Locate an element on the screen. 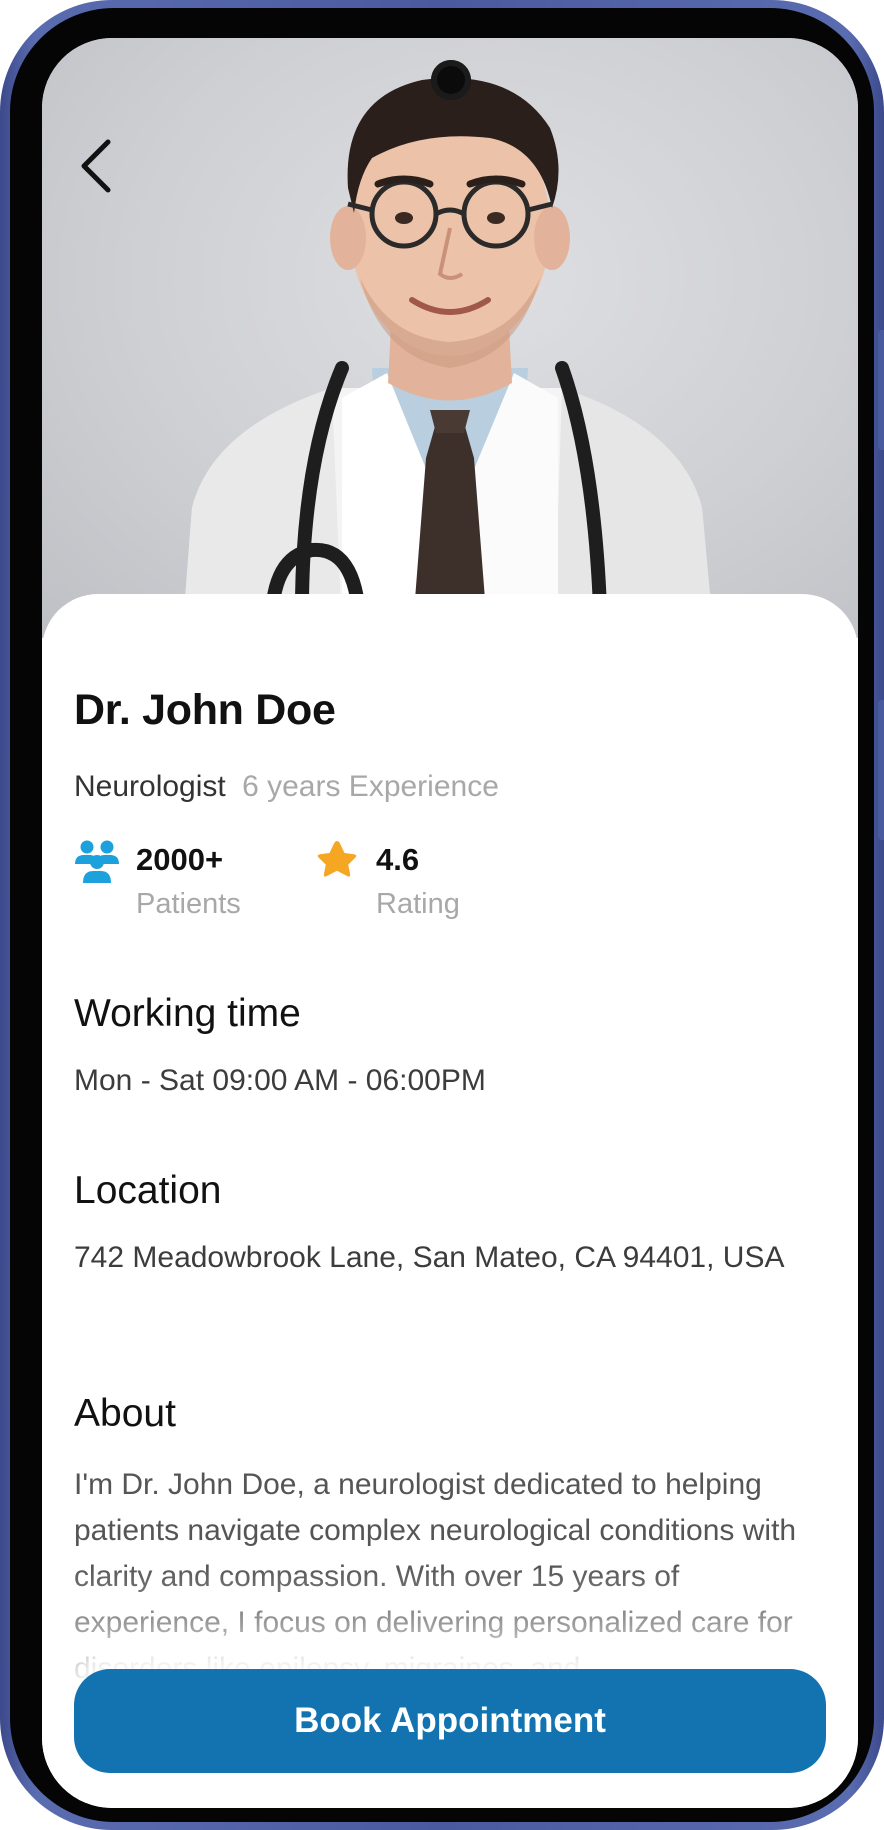 Image resolution: width=884 pixels, height=1830 pixels. doctor-subtitle: Neurologist 6 years Experience is located at coordinates (286, 787).